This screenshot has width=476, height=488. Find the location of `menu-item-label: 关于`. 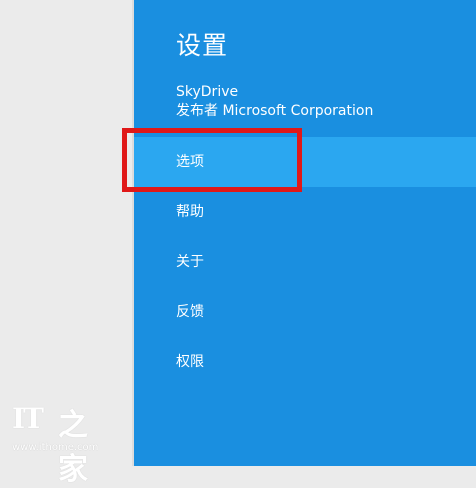

menu-item-label: 关于 is located at coordinates (190, 262).